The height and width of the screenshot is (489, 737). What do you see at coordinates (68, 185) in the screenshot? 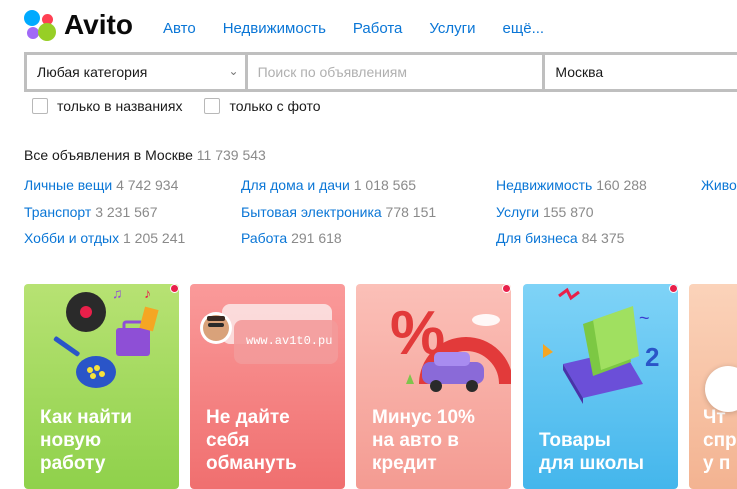
I see `category-name: Личные вещи` at bounding box center [68, 185].